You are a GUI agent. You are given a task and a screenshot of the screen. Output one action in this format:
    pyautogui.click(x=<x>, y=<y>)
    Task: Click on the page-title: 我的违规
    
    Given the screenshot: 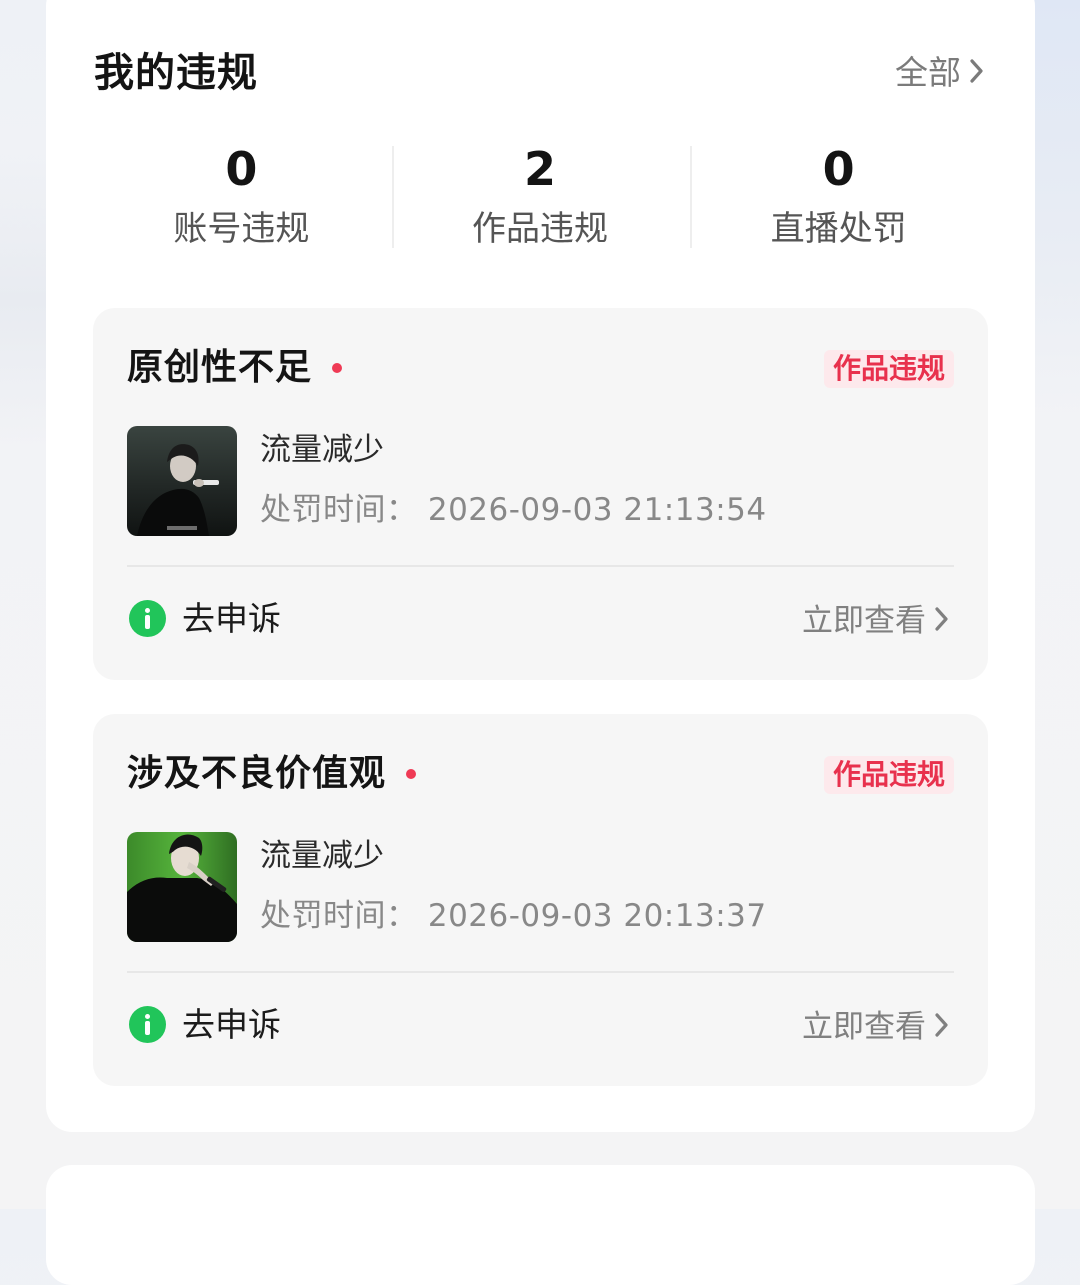 What is the action you would take?
    pyautogui.click(x=176, y=73)
    